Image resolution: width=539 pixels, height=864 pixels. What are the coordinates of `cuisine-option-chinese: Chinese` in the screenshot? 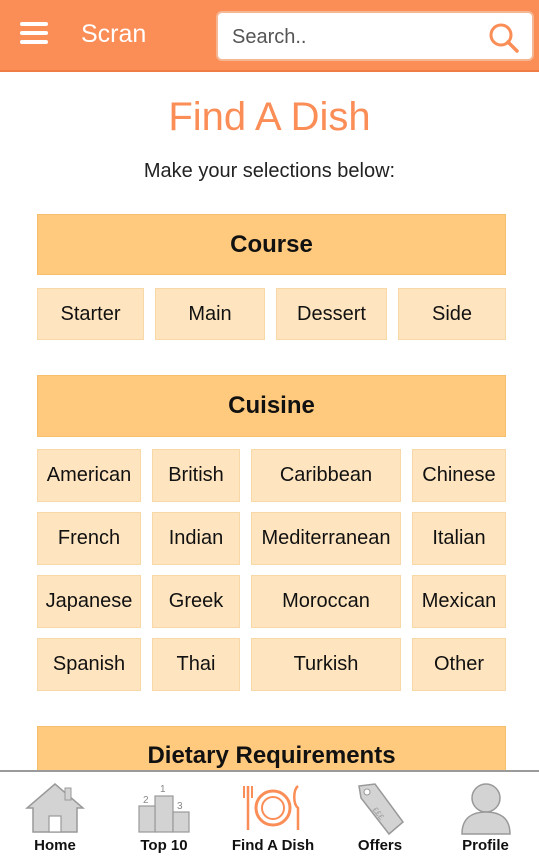 It's located at (459, 475).